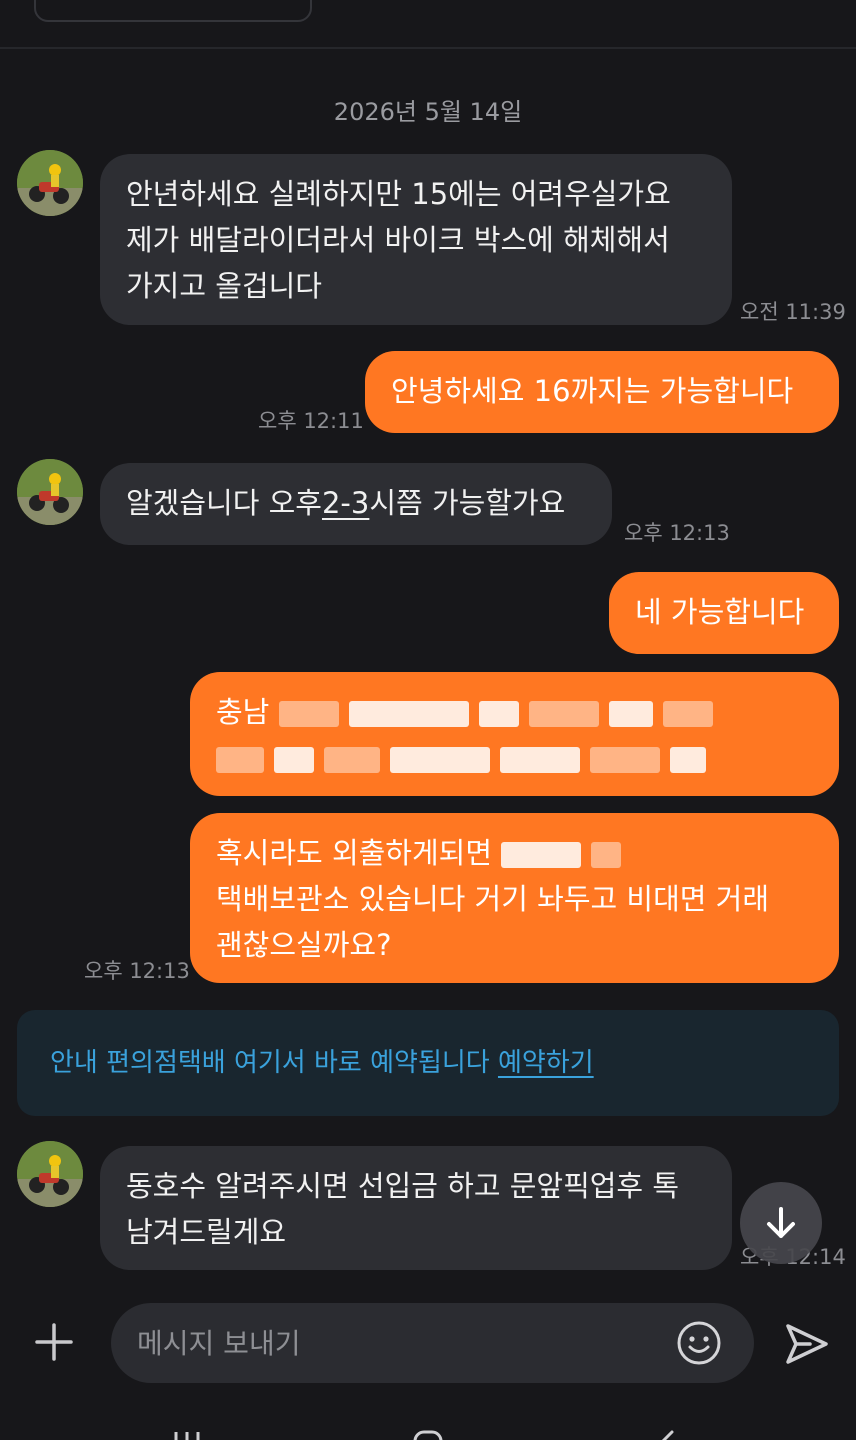 This screenshot has width=856, height=1440. I want to click on smiley-icon, so click(699, 1343).